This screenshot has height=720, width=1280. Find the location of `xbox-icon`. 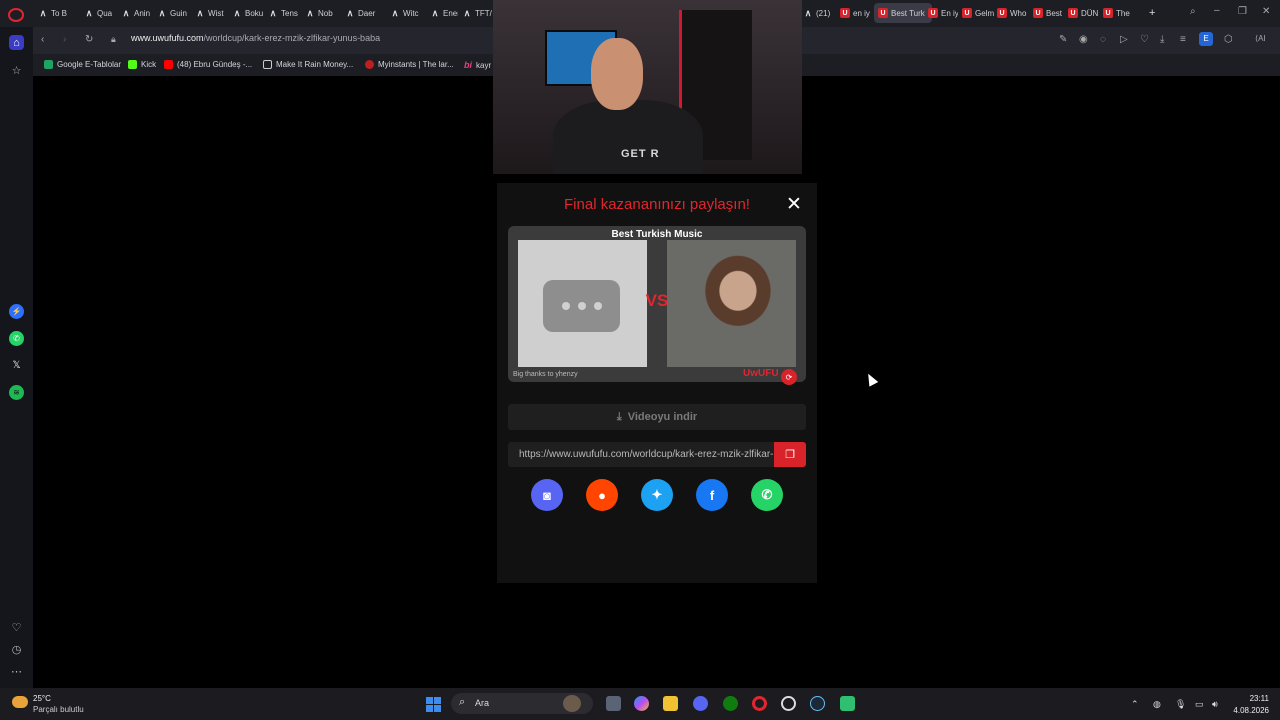

xbox-icon is located at coordinates (730, 703).